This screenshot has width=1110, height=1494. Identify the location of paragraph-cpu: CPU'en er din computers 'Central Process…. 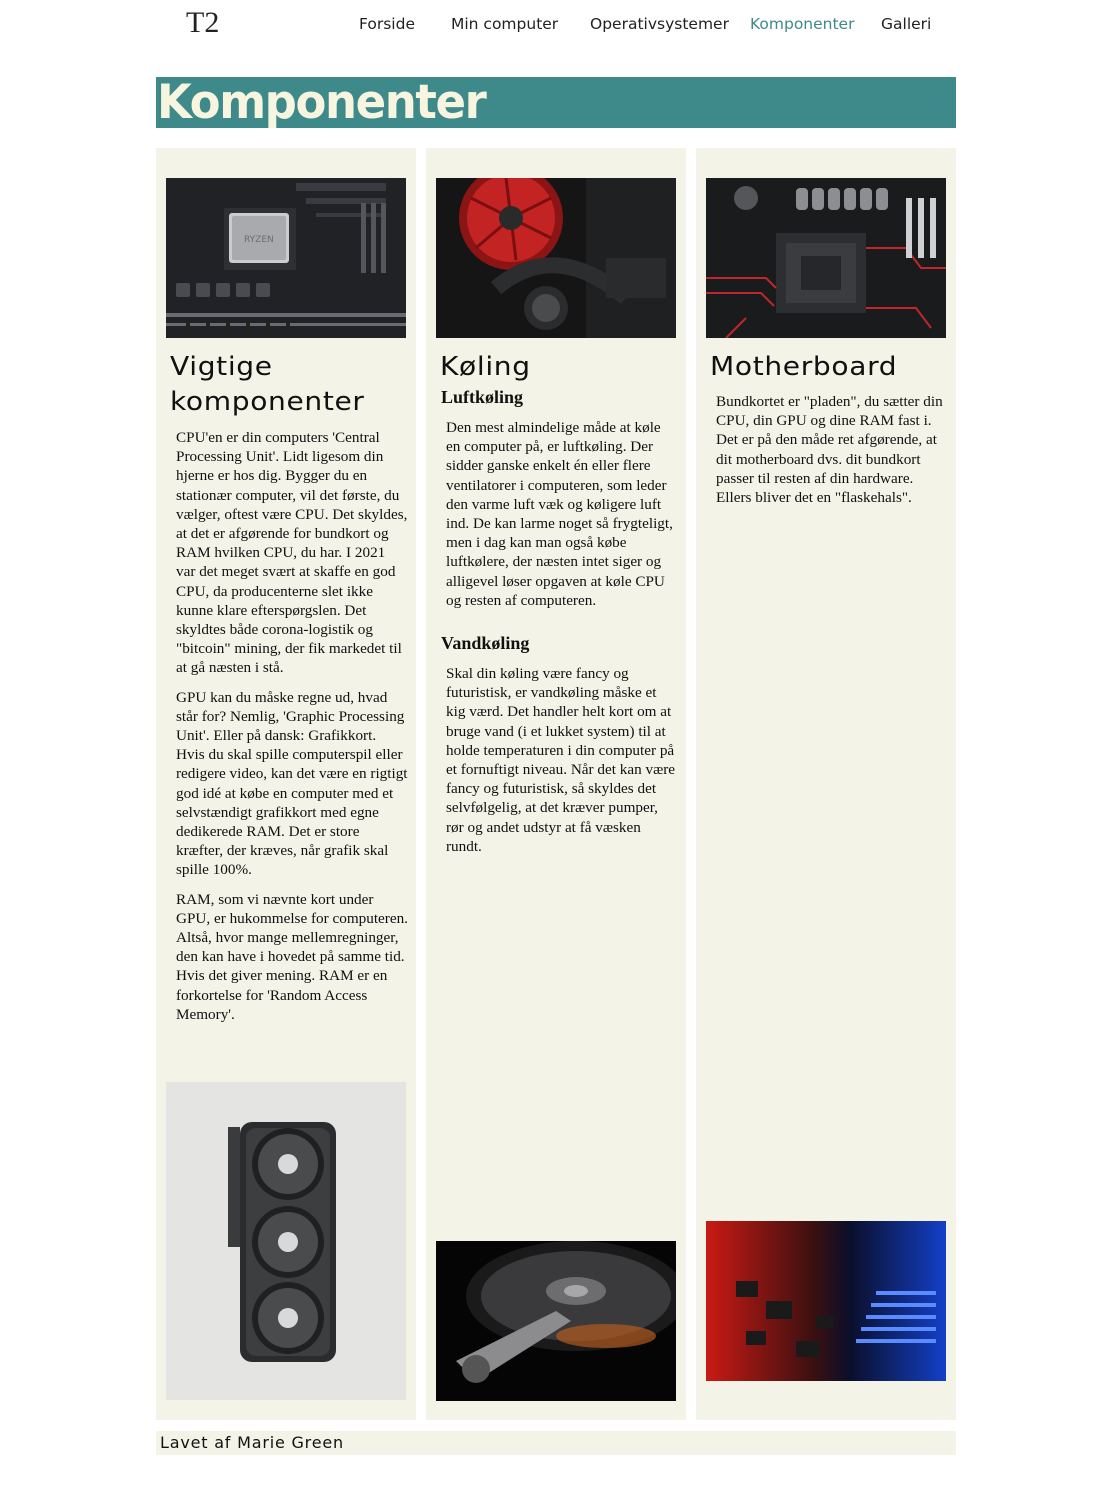
(292, 553).